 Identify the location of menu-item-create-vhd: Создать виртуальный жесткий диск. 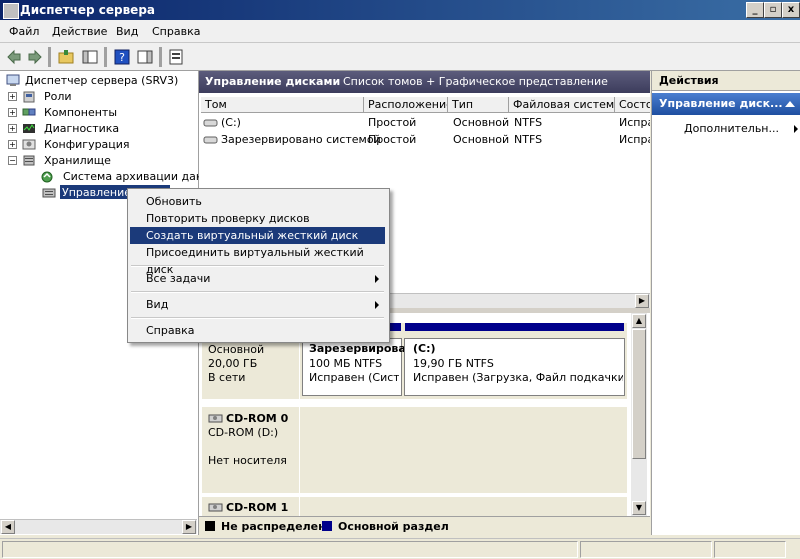
(257, 235).